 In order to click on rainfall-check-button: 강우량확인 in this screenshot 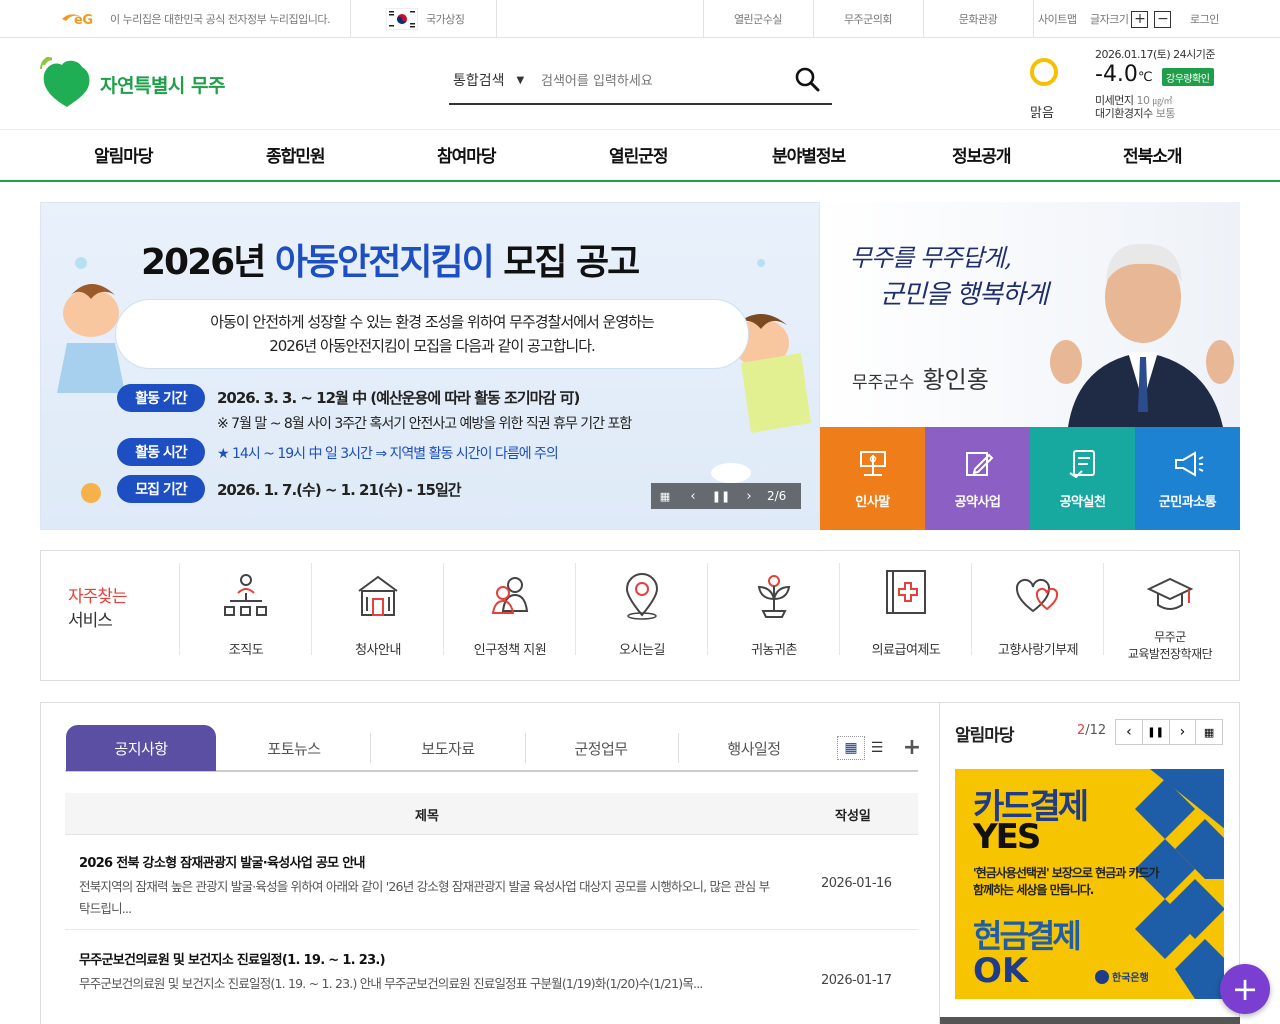, I will do `click(1188, 77)`.